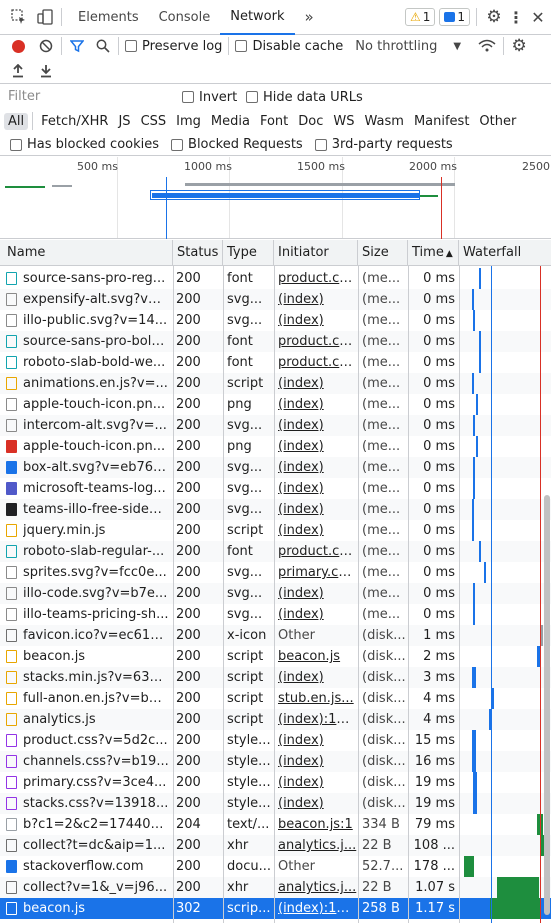 The image size is (551, 923). I want to click on column-header-type: Type, so click(248, 253).